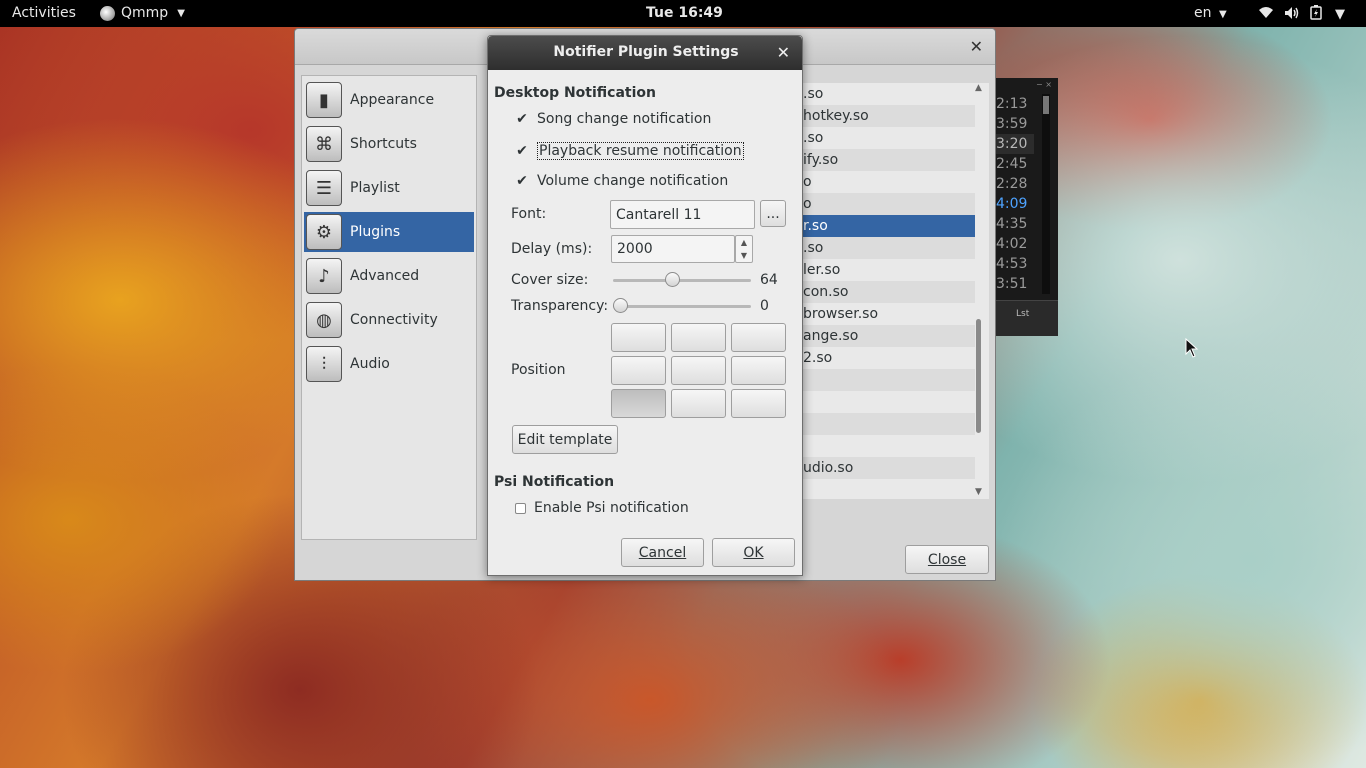 The height and width of the screenshot is (768, 1366). Describe the element at coordinates (1192, 349) in the screenshot. I see `mouse-pointer-icon` at that location.